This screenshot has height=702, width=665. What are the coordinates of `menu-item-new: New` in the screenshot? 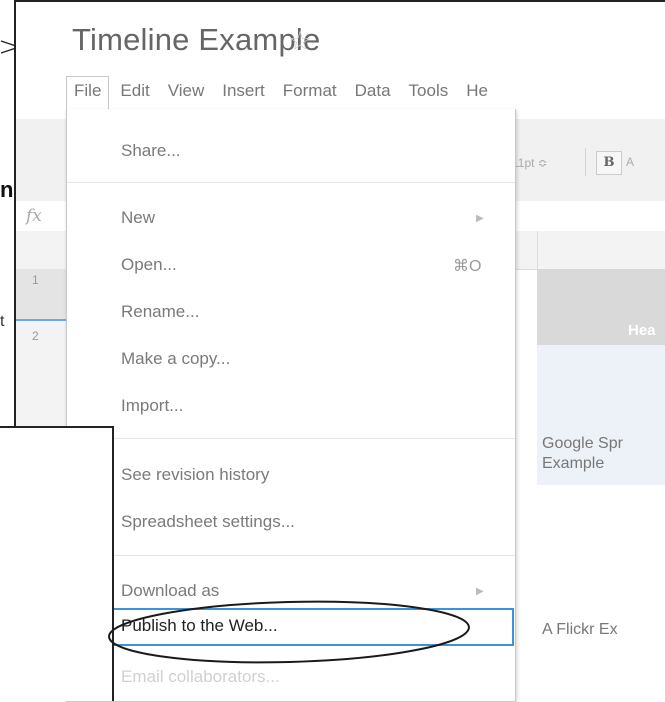 It's located at (138, 218).